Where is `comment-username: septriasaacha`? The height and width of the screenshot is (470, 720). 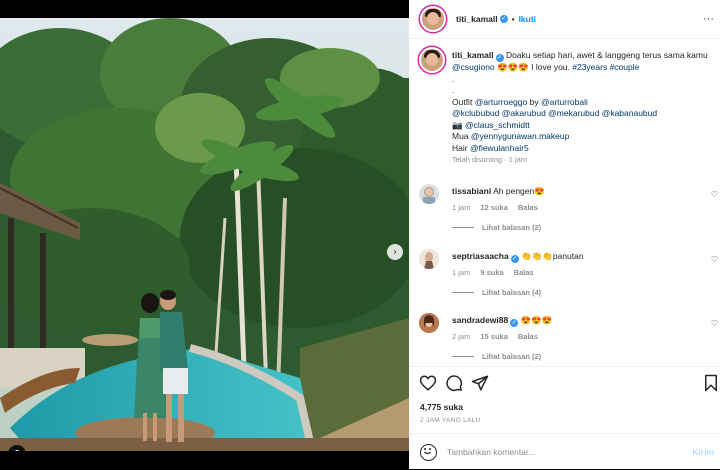 comment-username: septriasaacha is located at coordinates (480, 256).